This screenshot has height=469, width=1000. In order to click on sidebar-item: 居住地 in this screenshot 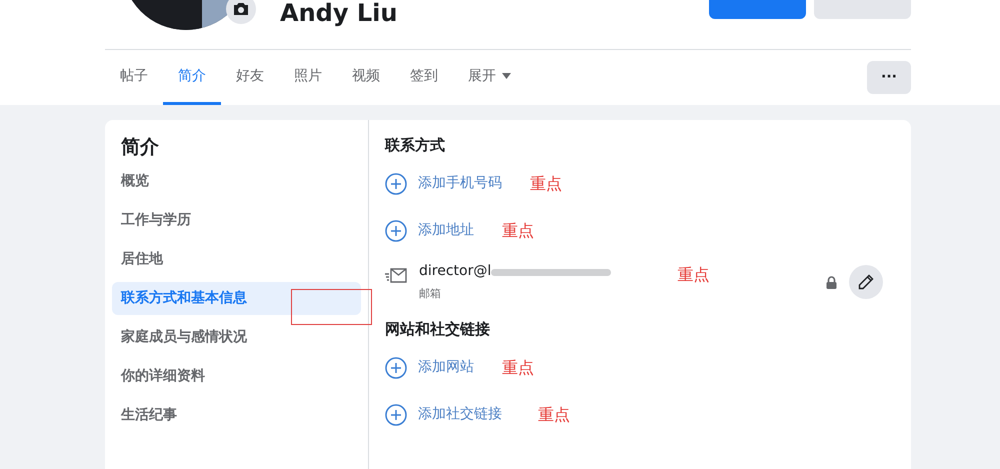, I will do `click(236, 259)`.